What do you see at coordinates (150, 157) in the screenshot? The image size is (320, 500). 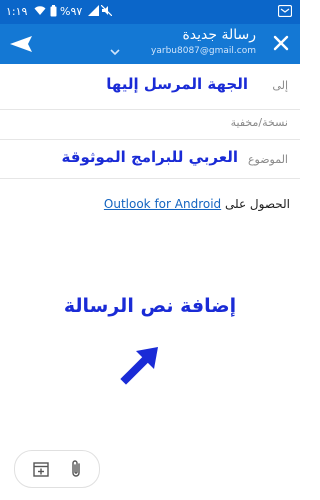 I see `subject-value: العربي للبرامج الموثوقة` at bounding box center [150, 157].